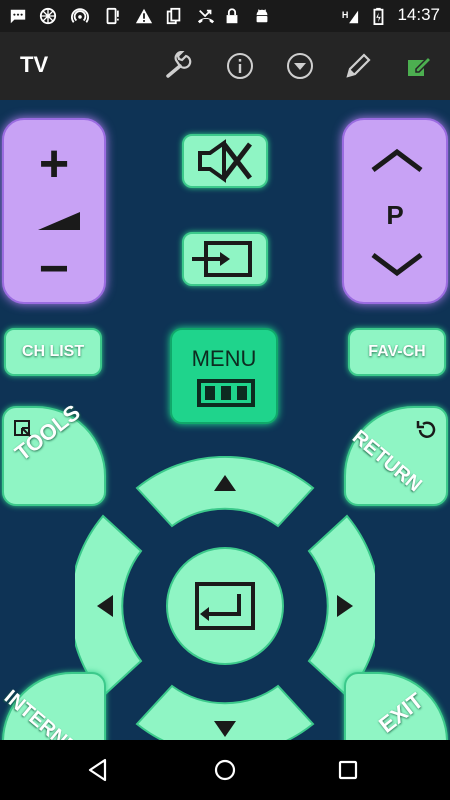  I want to click on source-icon, so click(222, 259).